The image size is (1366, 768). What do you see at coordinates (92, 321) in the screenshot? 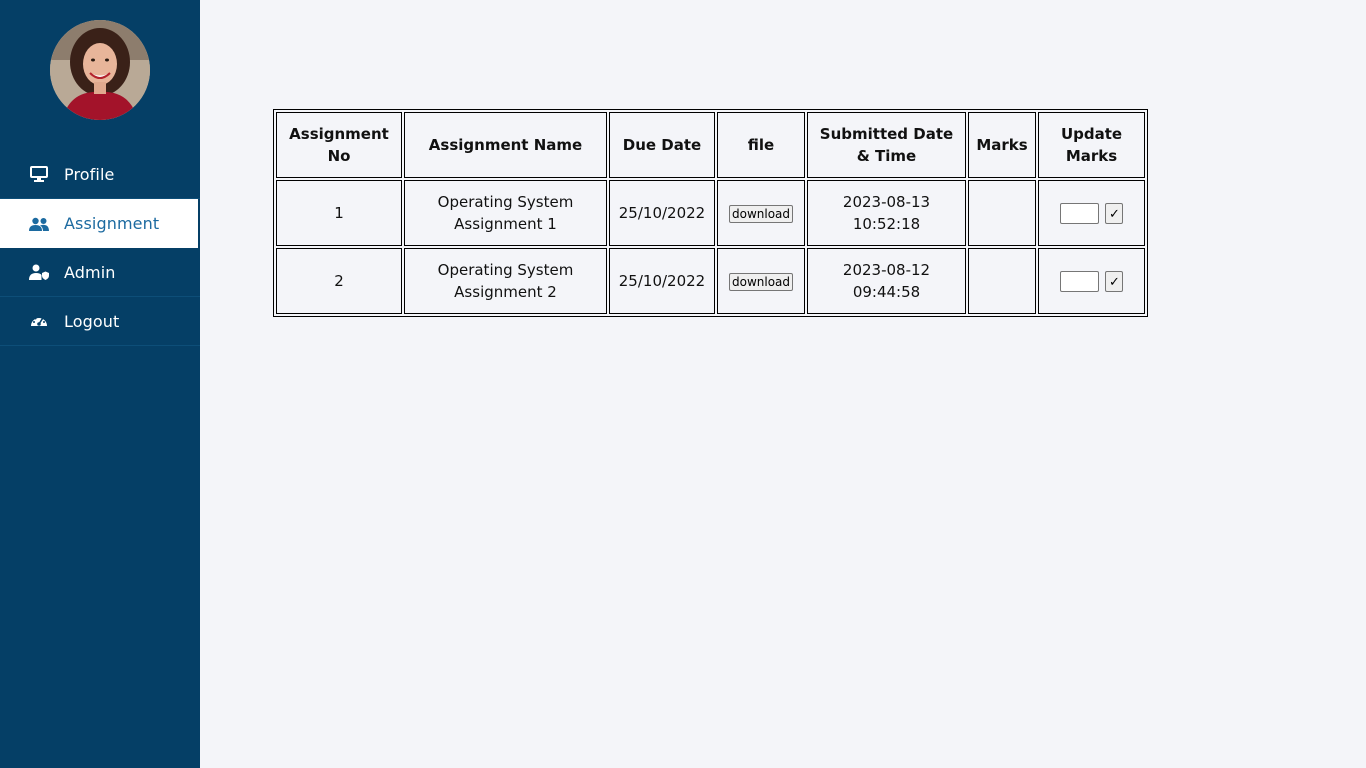
I see `sidebar-item-label: Logout` at bounding box center [92, 321].